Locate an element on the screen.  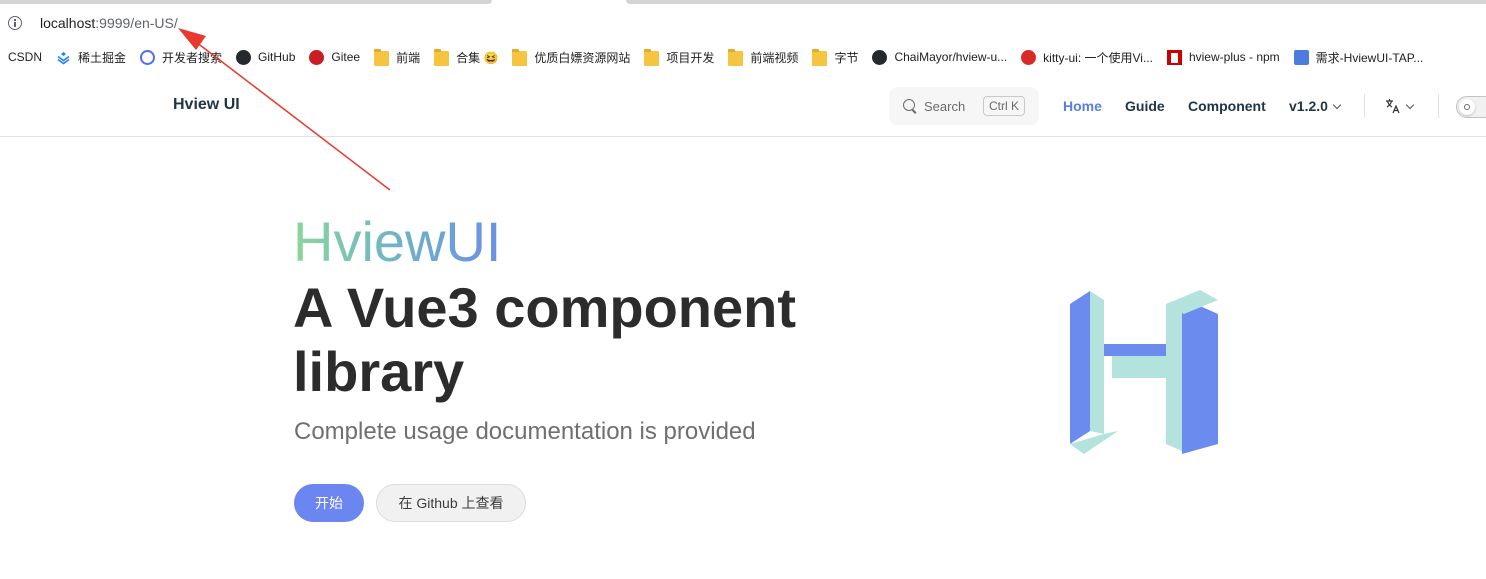
version-label: v1.2.0 is located at coordinates (1308, 106).